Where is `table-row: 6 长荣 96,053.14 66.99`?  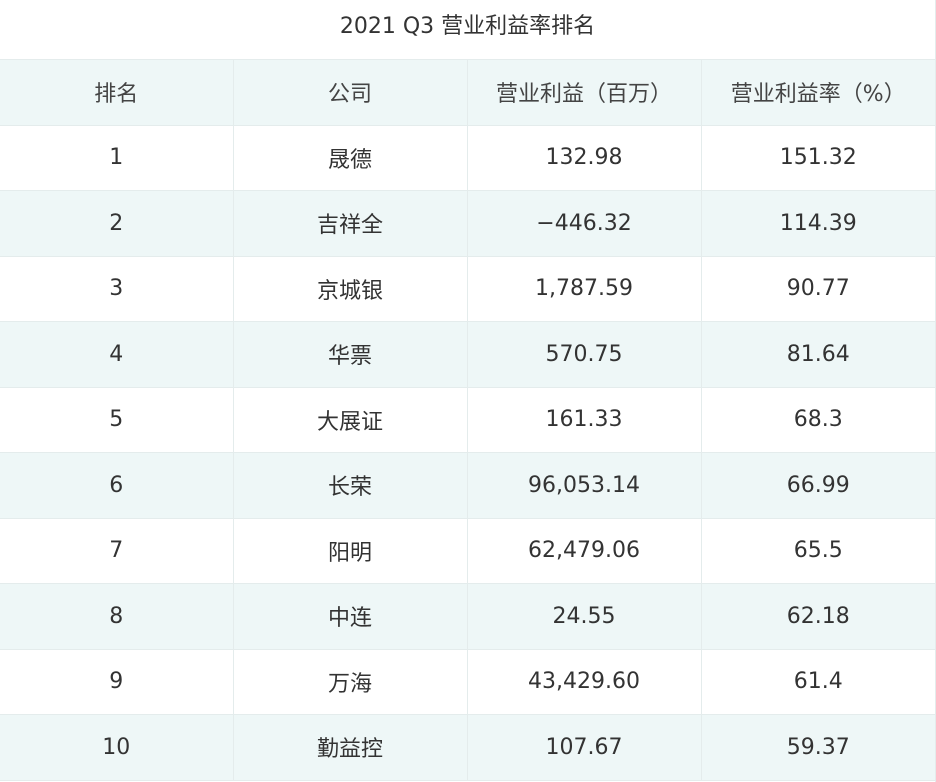 table-row: 6 长荣 96,053.14 66.99 is located at coordinates (467, 485).